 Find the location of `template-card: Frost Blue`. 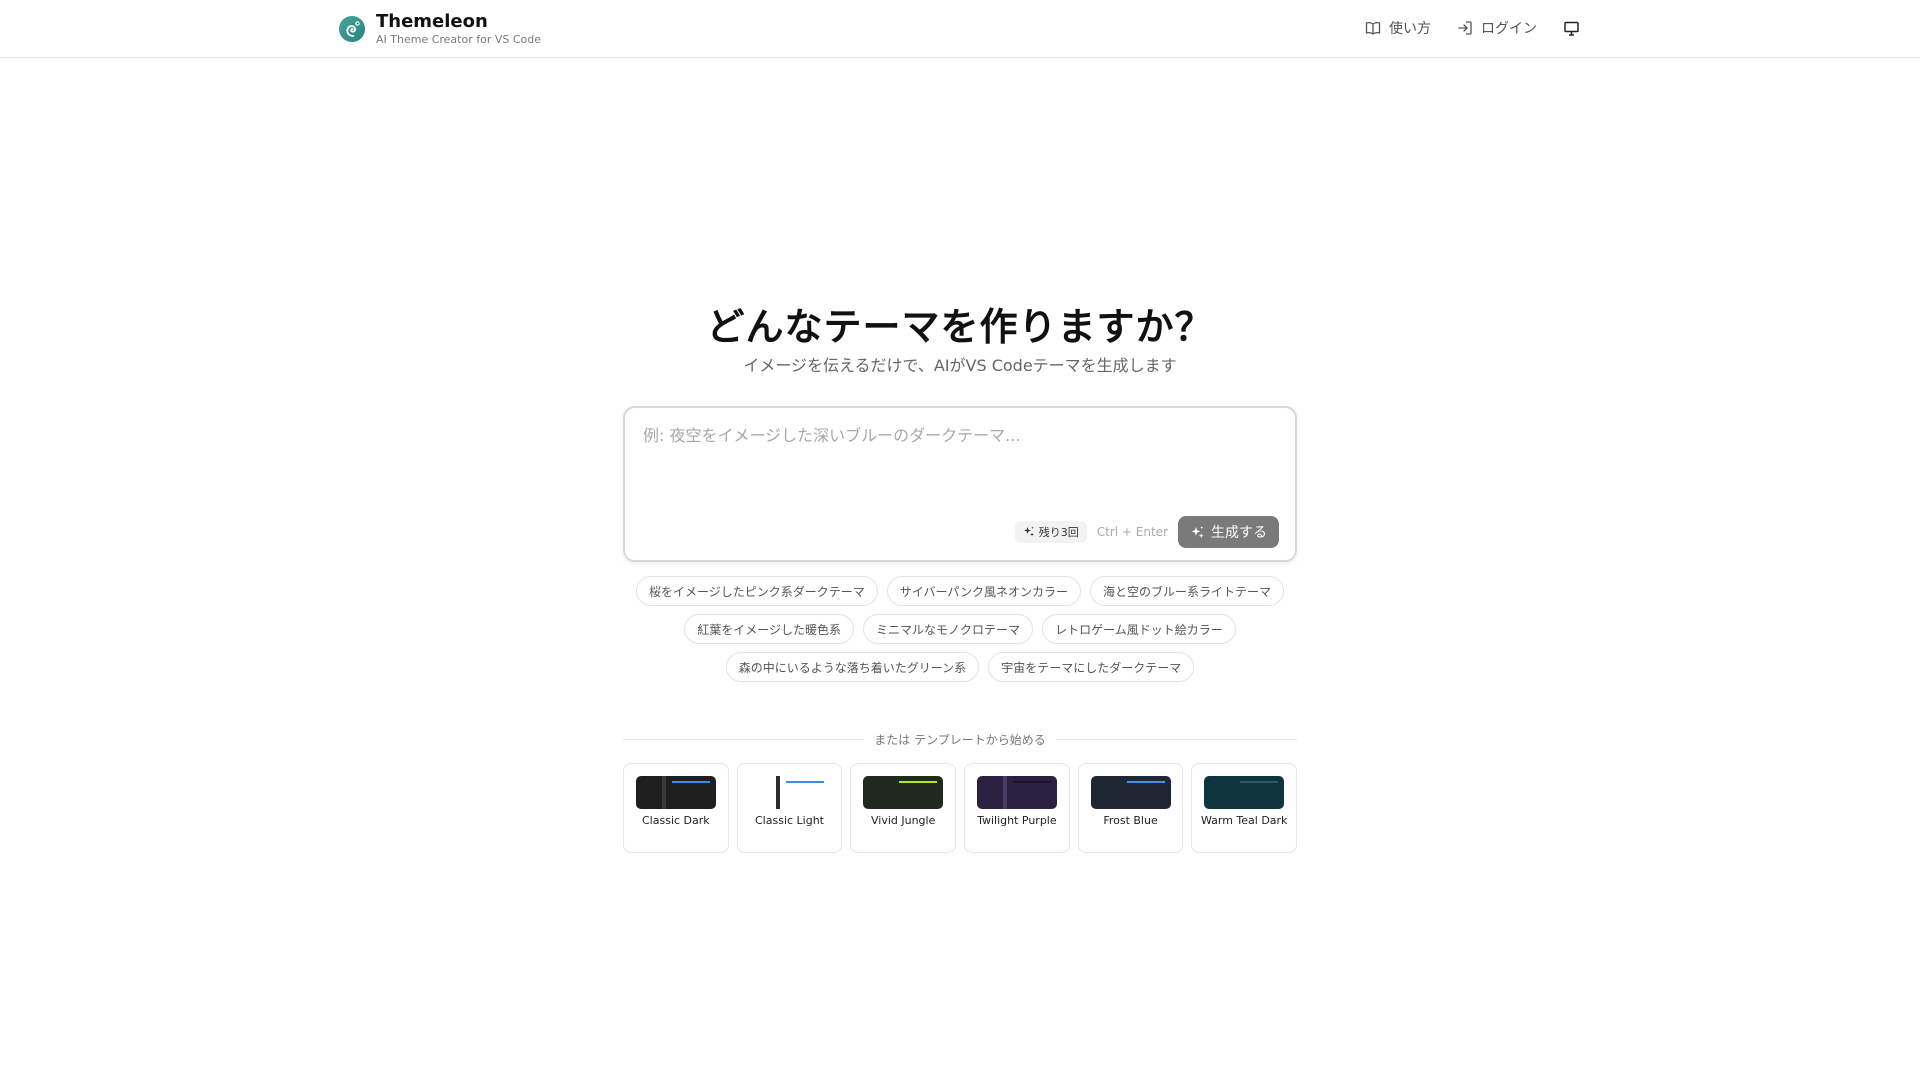

template-card: Frost Blue is located at coordinates (1130, 808).